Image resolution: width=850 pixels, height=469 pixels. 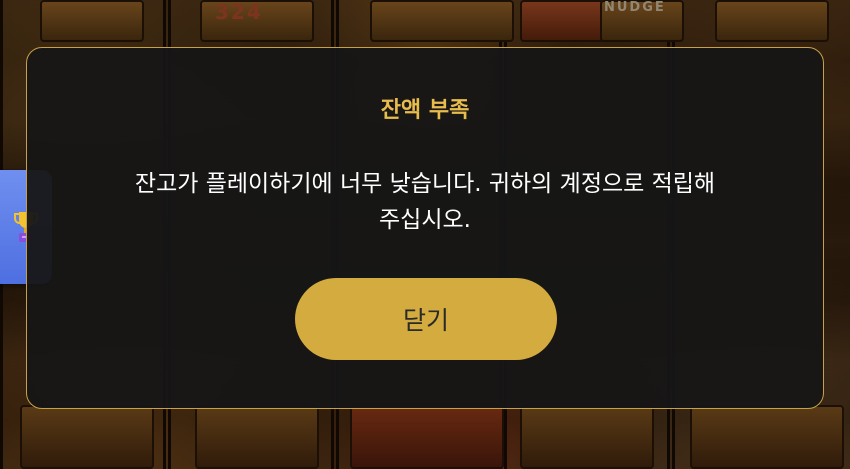 What do you see at coordinates (425, 110) in the screenshot?
I see `dialog-title: 잔액 부족` at bounding box center [425, 110].